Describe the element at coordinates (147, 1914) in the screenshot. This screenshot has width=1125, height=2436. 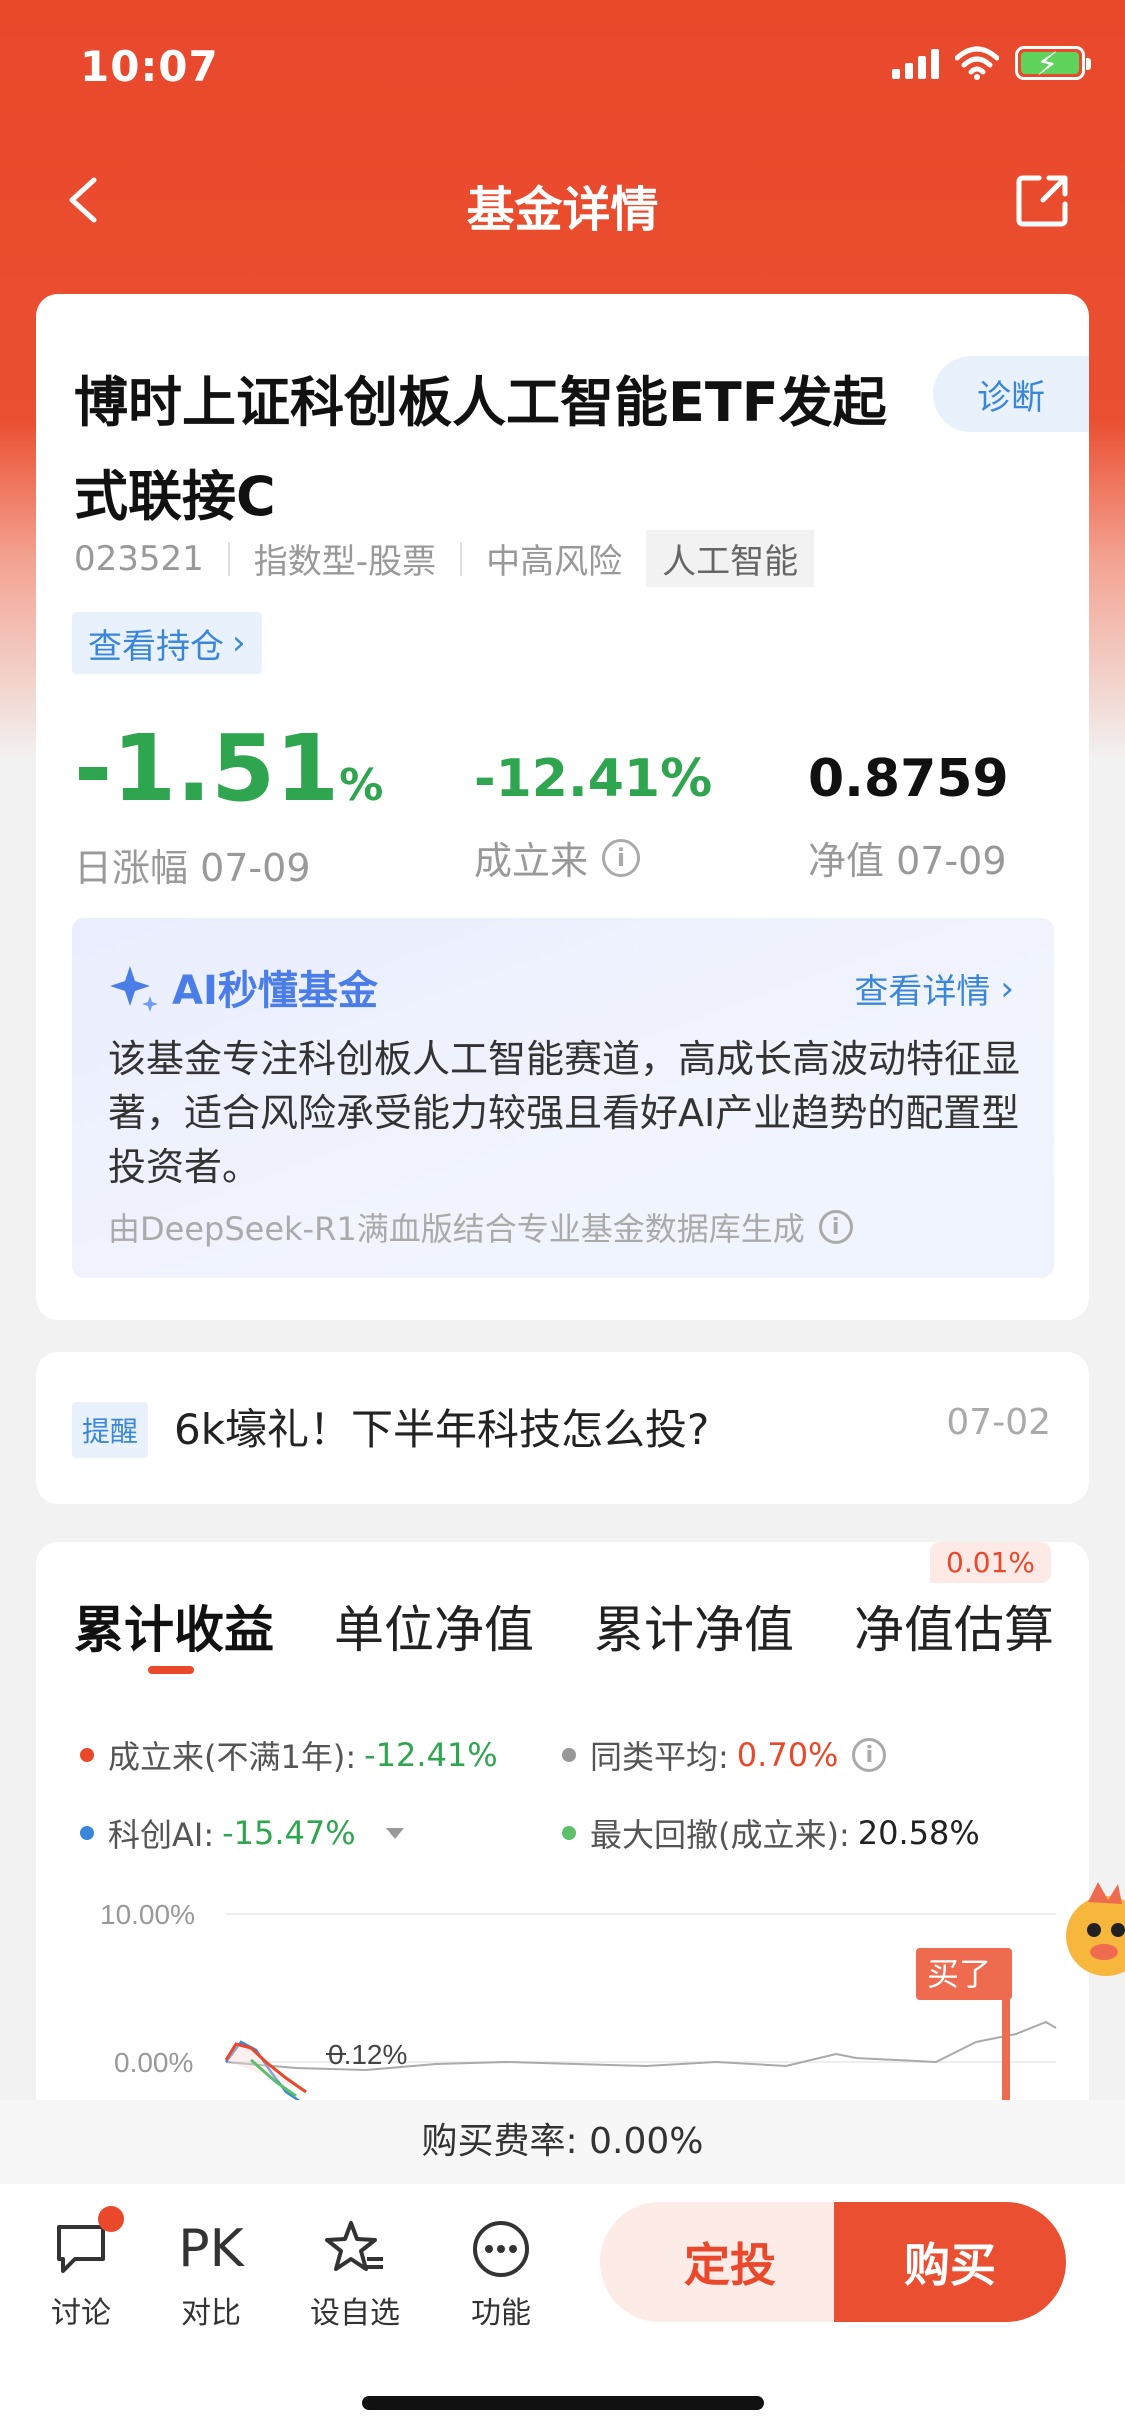
I see `y-axis-label-top: 10.00%` at that location.